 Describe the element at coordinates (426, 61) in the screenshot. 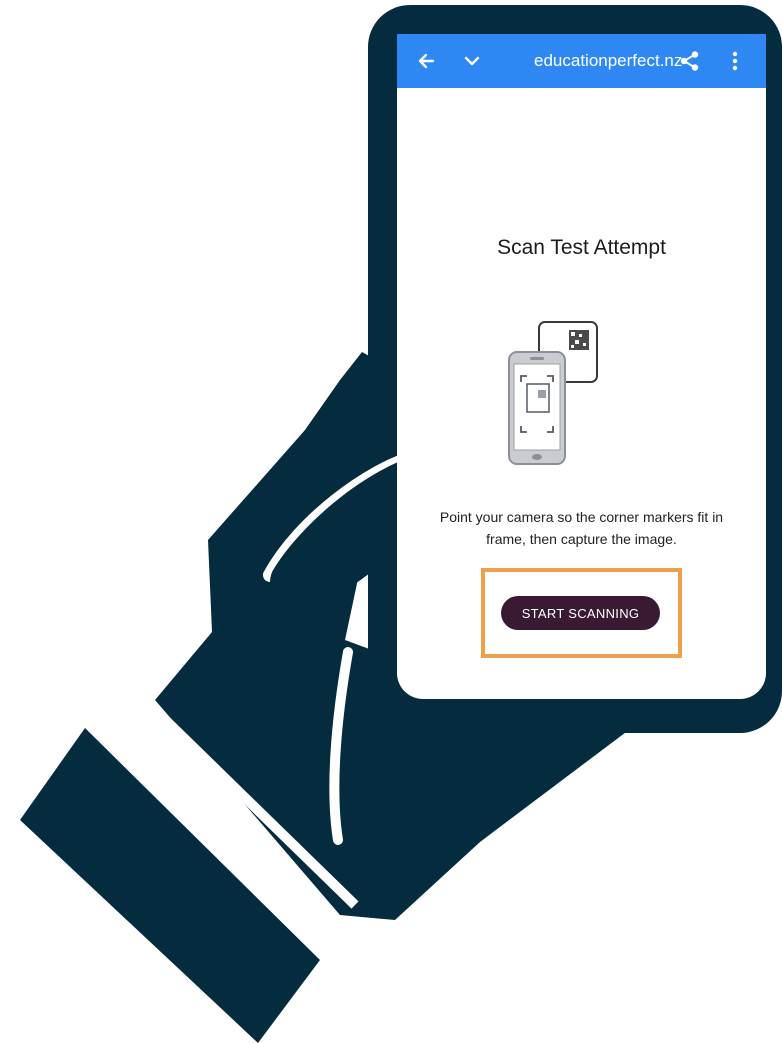

I see `back-arrow-icon` at that location.